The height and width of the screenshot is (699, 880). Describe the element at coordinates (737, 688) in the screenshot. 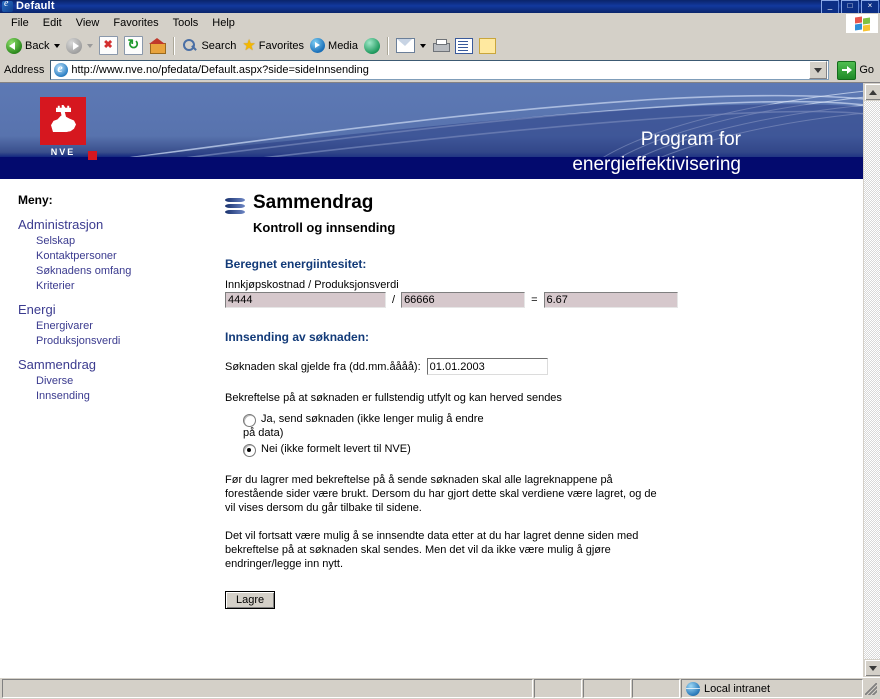

I see `status-zone-label: Local intranet` at that location.